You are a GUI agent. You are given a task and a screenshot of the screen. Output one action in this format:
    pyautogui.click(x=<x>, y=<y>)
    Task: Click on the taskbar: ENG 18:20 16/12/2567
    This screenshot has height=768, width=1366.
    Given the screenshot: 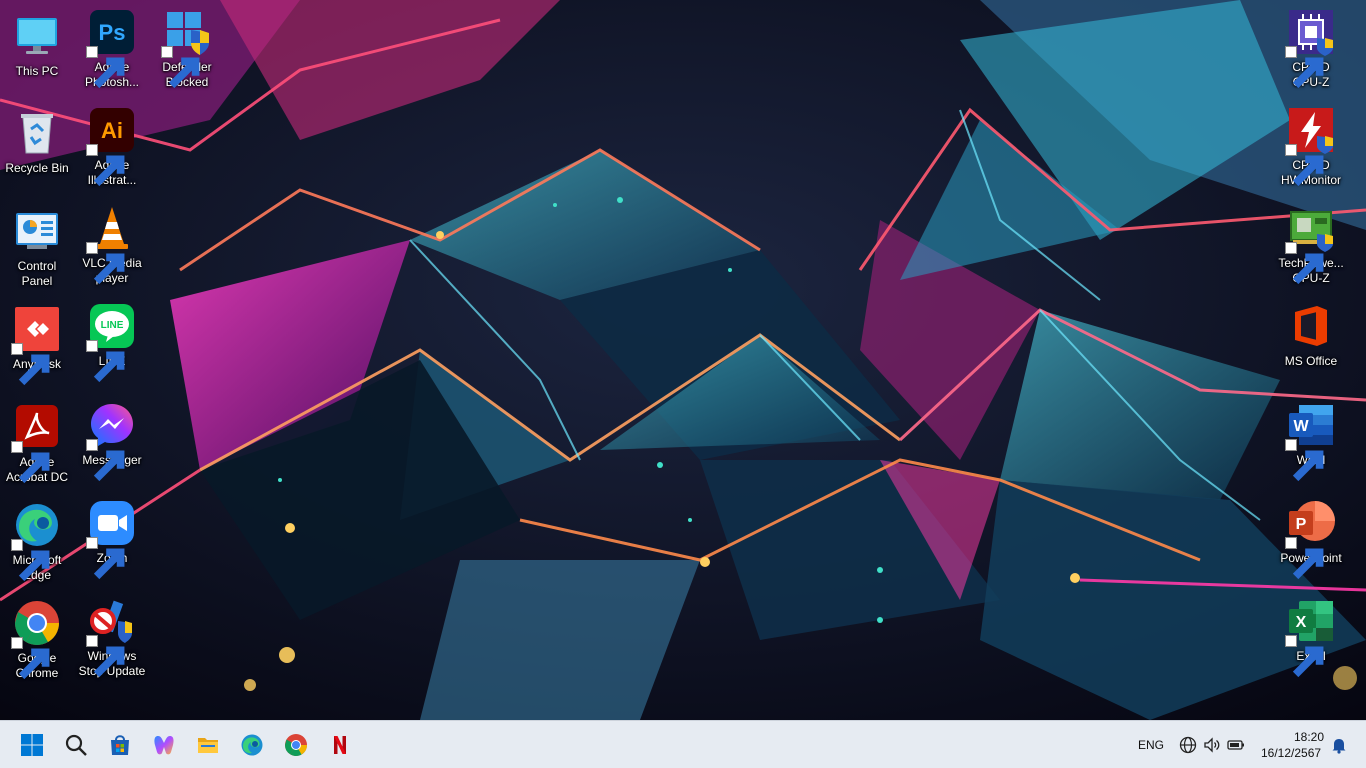 What is the action you would take?
    pyautogui.click(x=683, y=744)
    